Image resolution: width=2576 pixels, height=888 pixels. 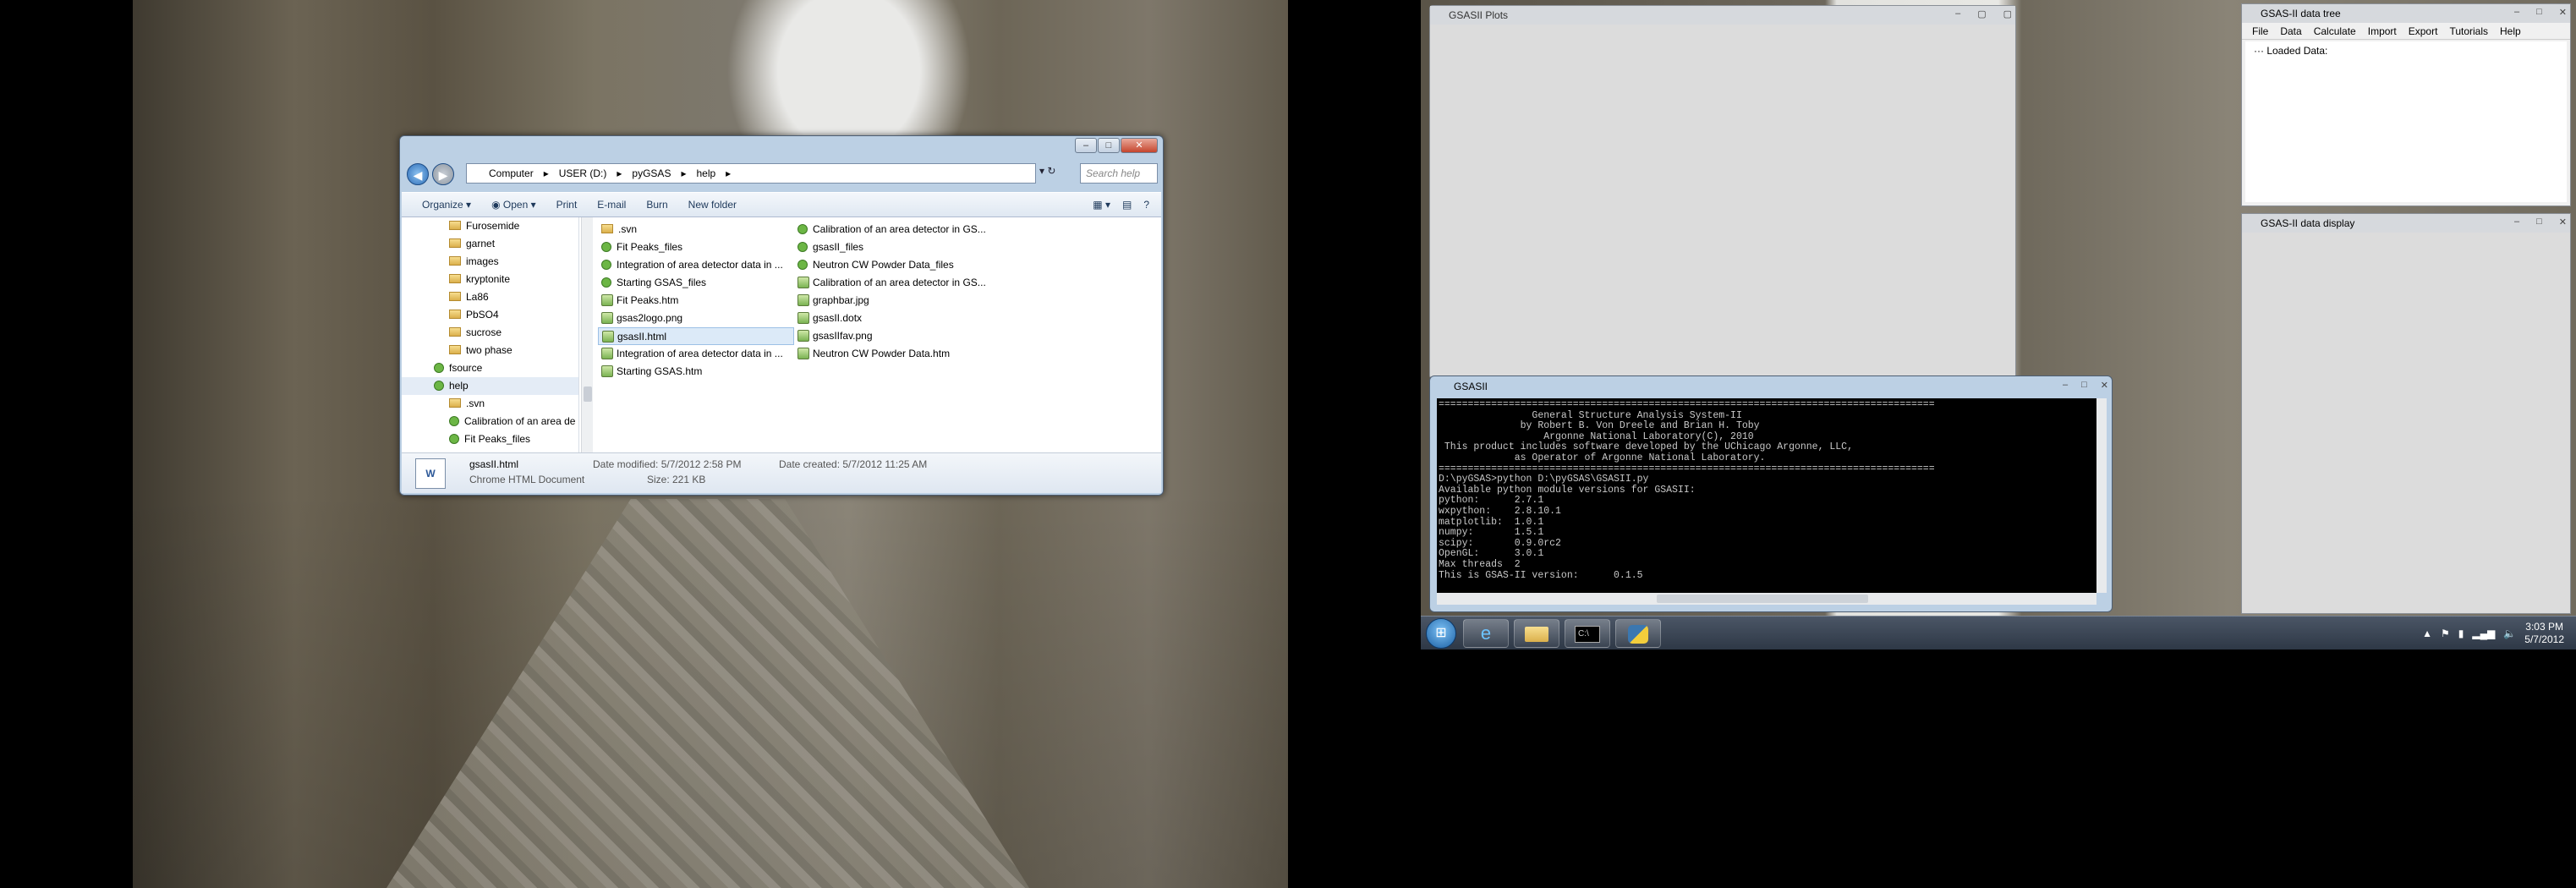 What do you see at coordinates (490, 439) in the screenshot?
I see `tree-item: Fit Peaks_files` at bounding box center [490, 439].